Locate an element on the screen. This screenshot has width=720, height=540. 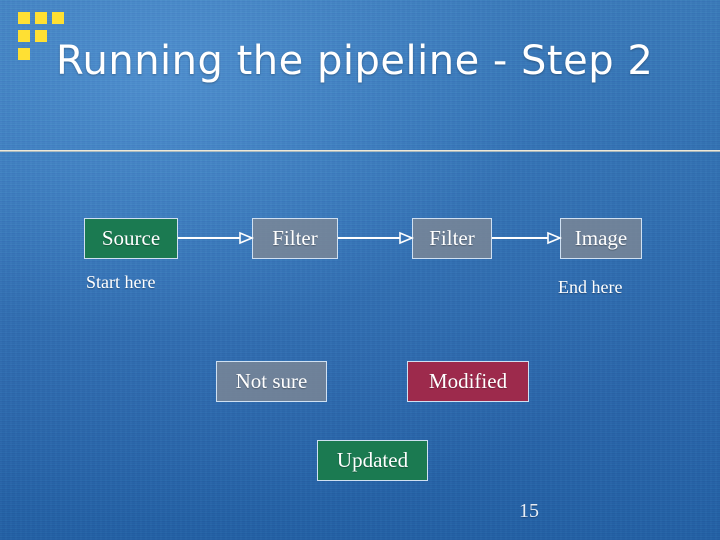
pipeline-node-filter-2: Filter is located at coordinates (452, 238).